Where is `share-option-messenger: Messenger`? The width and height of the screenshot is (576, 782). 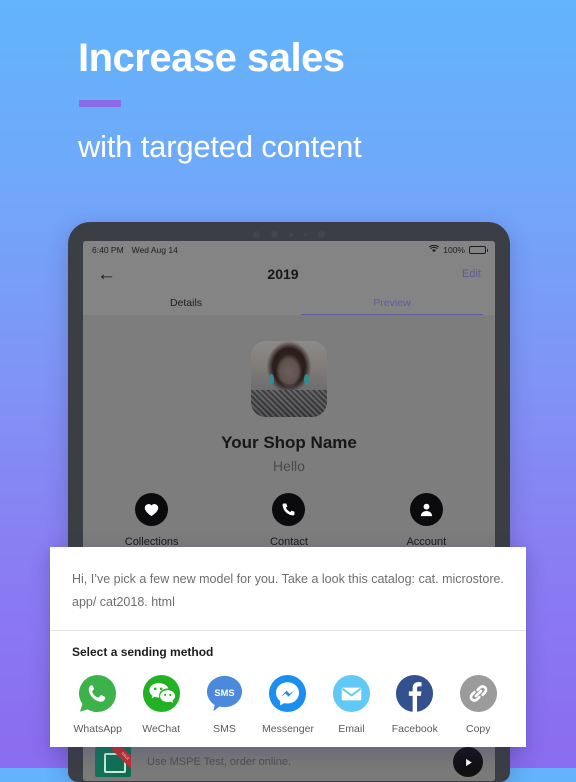
share-option-messenger: Messenger is located at coordinates (287, 703).